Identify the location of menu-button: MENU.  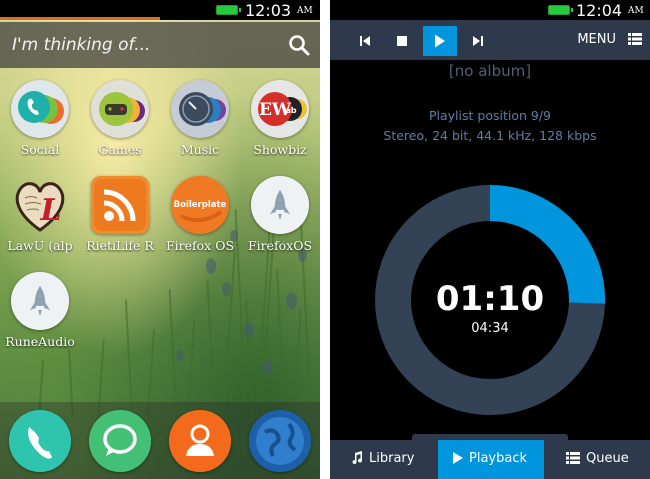
(596, 39).